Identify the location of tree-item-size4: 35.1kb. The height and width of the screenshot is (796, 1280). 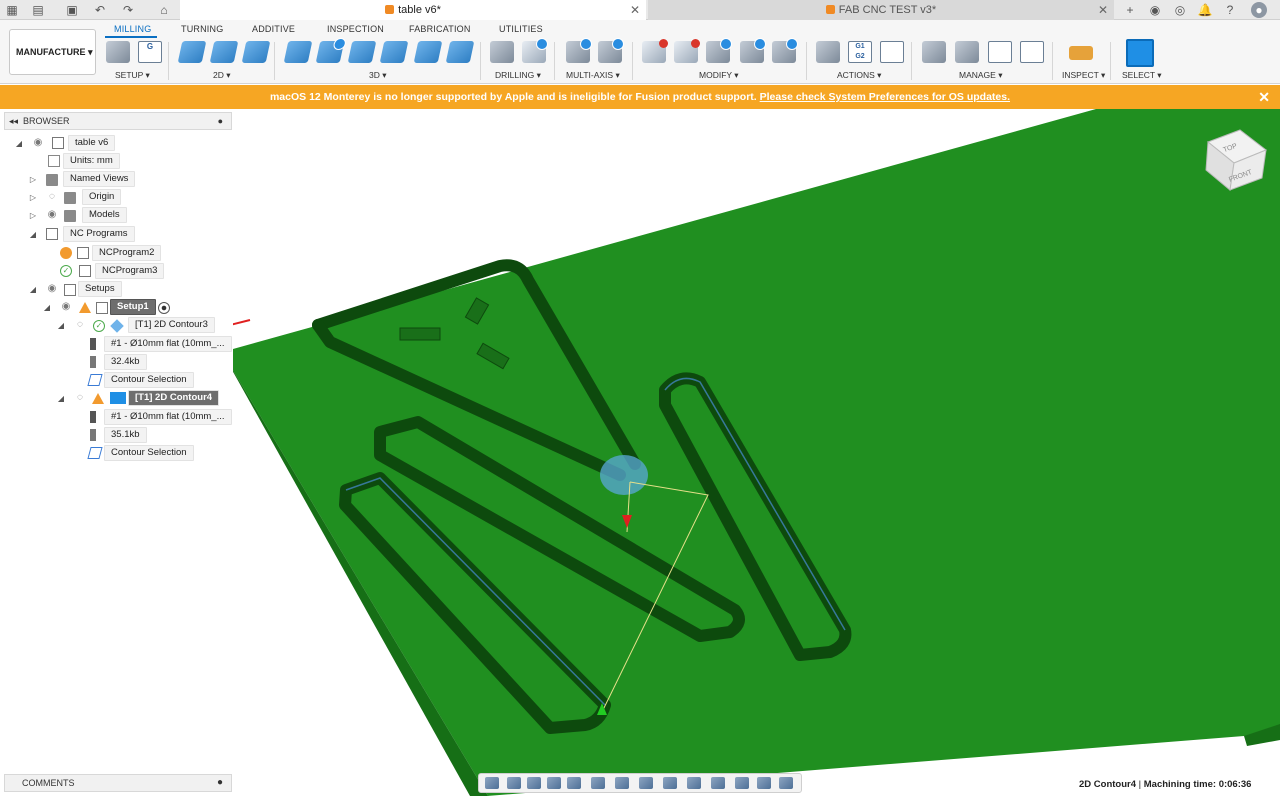
(125, 435).